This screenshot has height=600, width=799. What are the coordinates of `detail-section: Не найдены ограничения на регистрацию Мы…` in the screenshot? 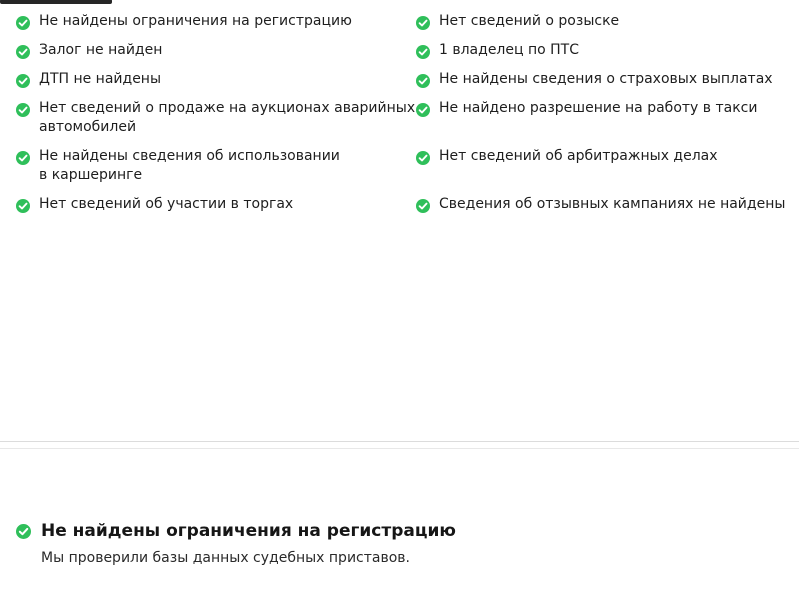 It's located at (401, 543).